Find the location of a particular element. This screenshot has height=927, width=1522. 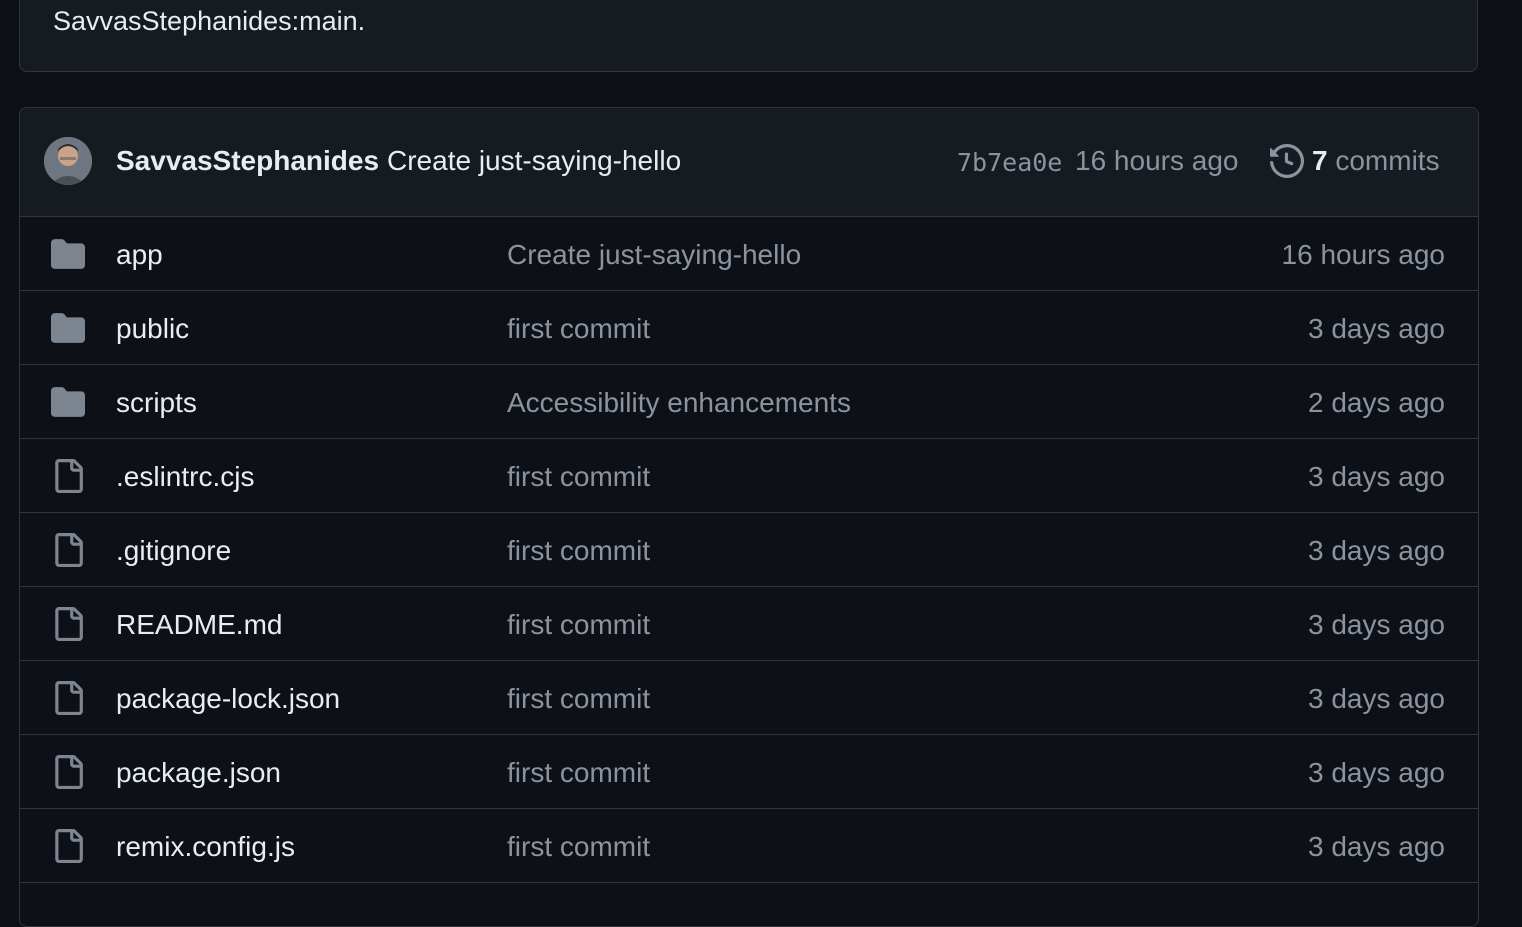

file-row: .gitignore first commit 3 days ago is located at coordinates (749, 550).